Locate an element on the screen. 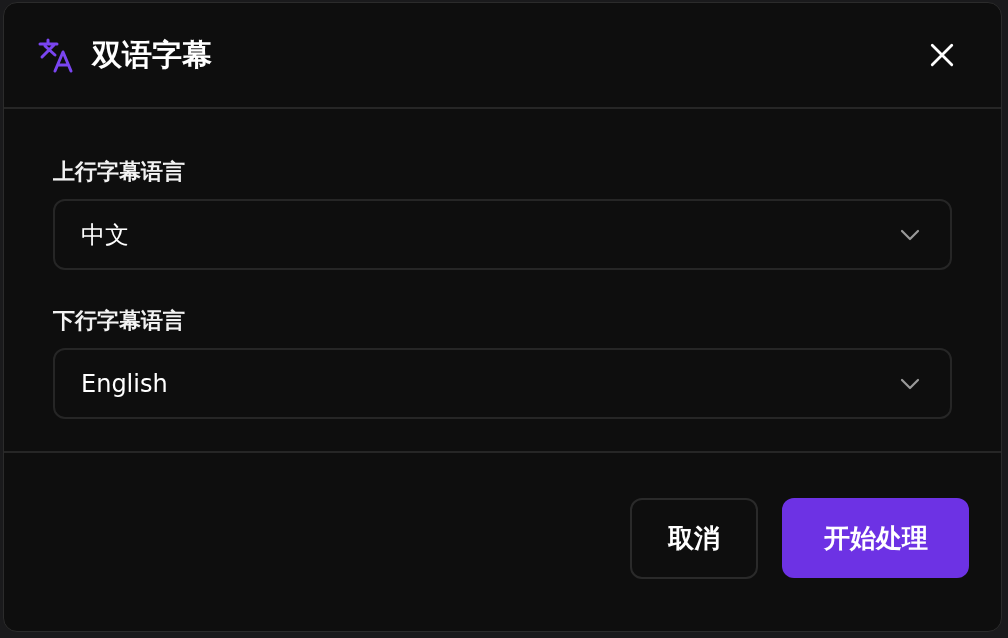 Image resolution: width=1008 pixels, height=638 pixels. start-button: 开始处理 is located at coordinates (875, 538).